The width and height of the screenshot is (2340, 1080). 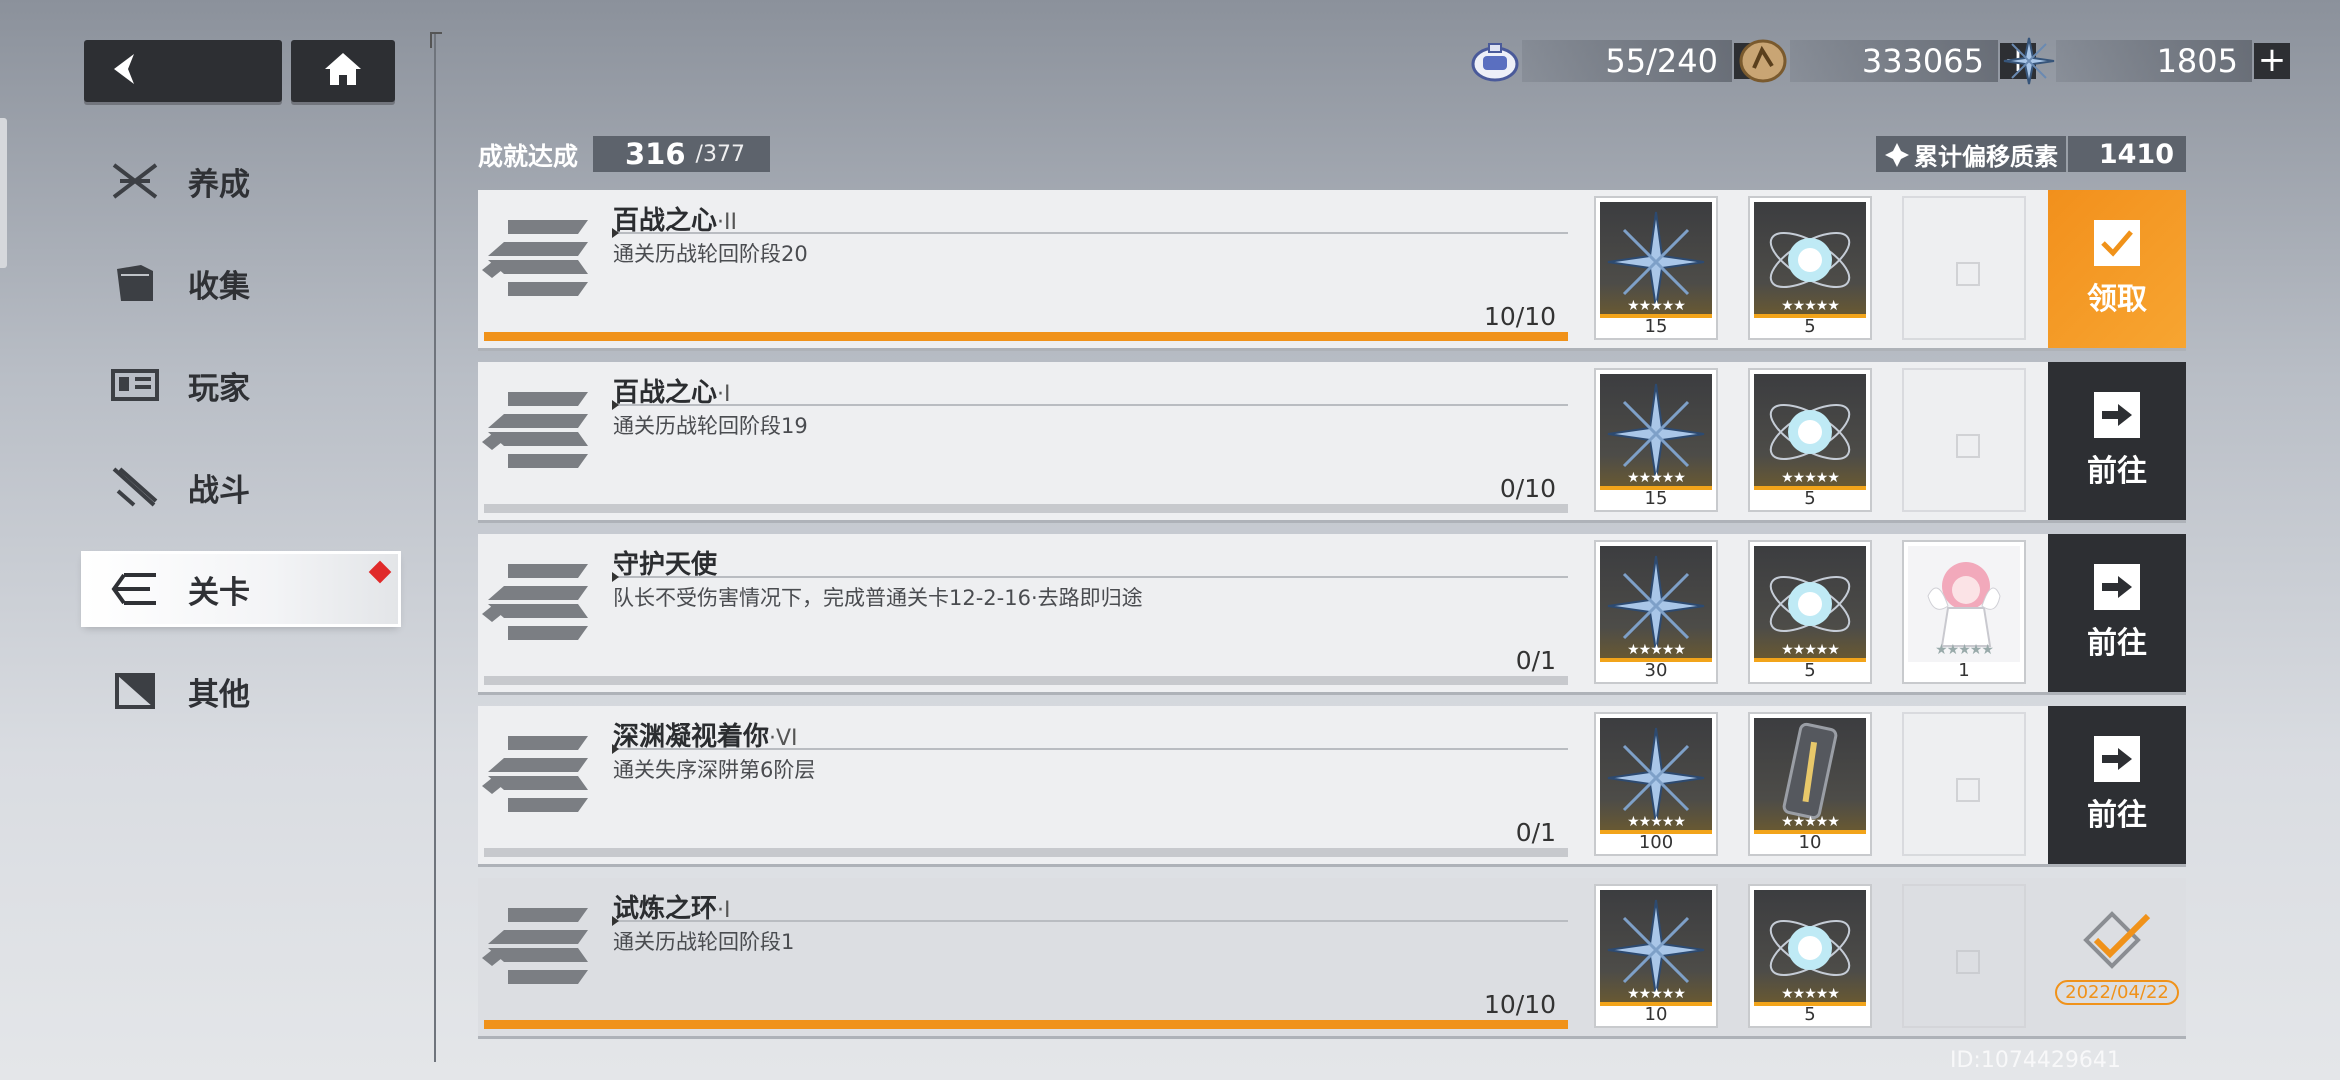 I want to click on home-button, so click(x=343, y=71).